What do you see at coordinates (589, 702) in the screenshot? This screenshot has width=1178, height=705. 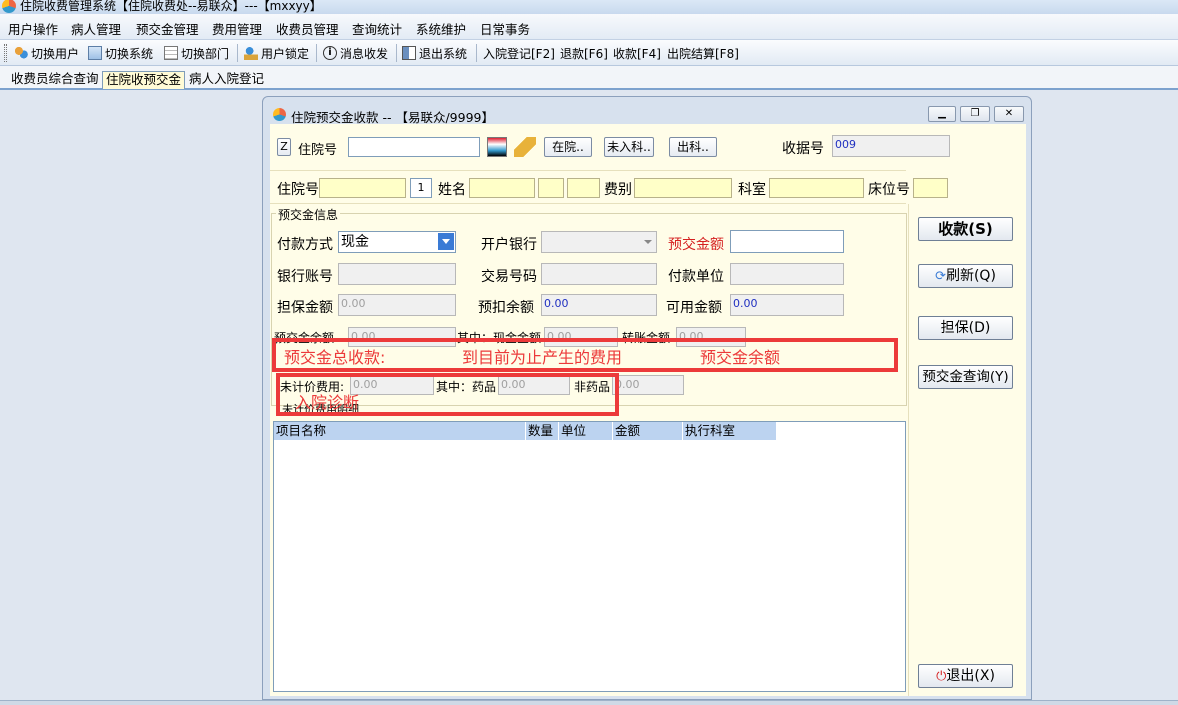 I see `status-bar` at bounding box center [589, 702].